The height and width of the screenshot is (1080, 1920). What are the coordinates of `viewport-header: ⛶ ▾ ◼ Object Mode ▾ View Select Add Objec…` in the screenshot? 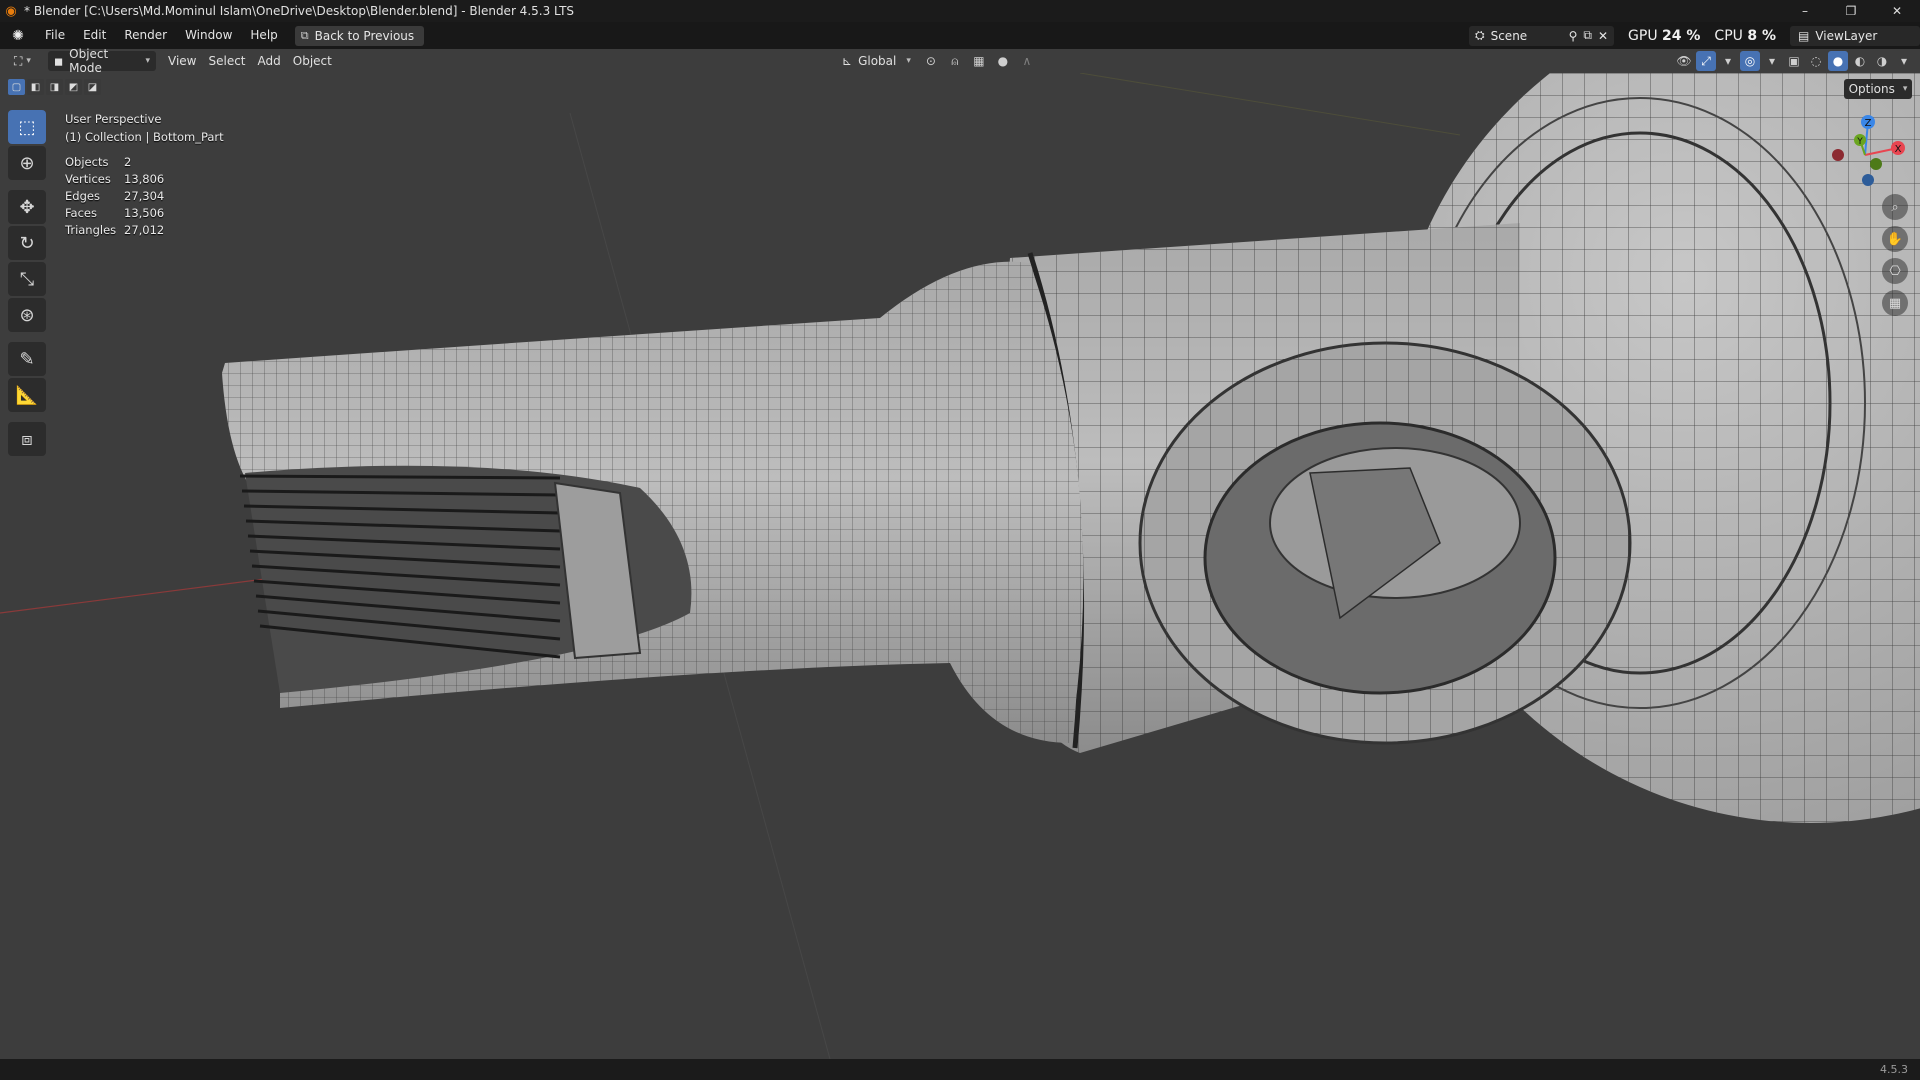 It's located at (960, 61).